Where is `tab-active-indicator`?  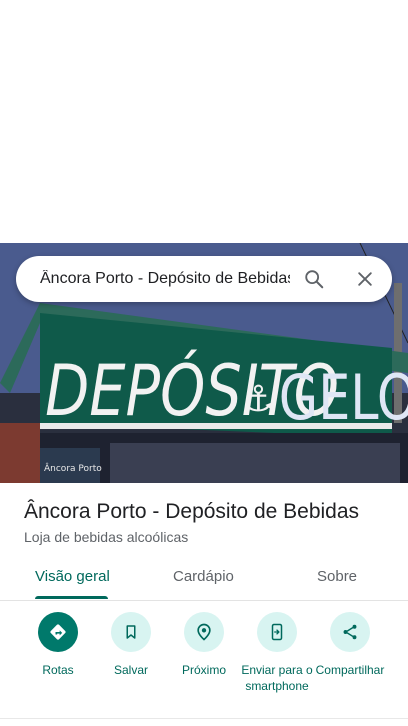
tab-active-indicator is located at coordinates (71, 597).